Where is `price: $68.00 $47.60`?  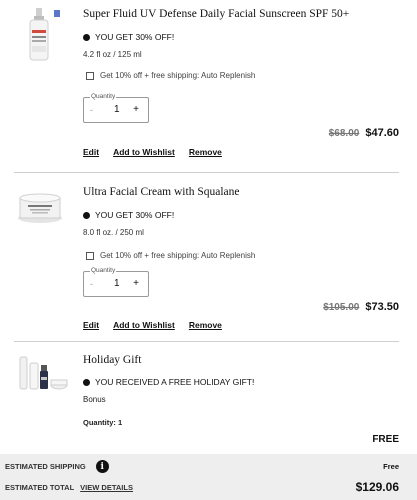 price: $68.00 $47.60 is located at coordinates (364, 133).